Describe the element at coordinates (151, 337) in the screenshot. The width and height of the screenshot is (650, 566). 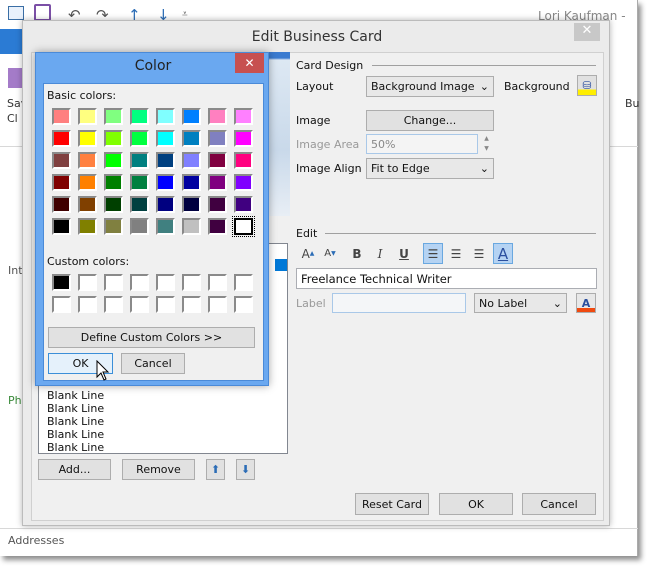
I see `define-custom-colors-button: Define Custom Colors >>` at that location.